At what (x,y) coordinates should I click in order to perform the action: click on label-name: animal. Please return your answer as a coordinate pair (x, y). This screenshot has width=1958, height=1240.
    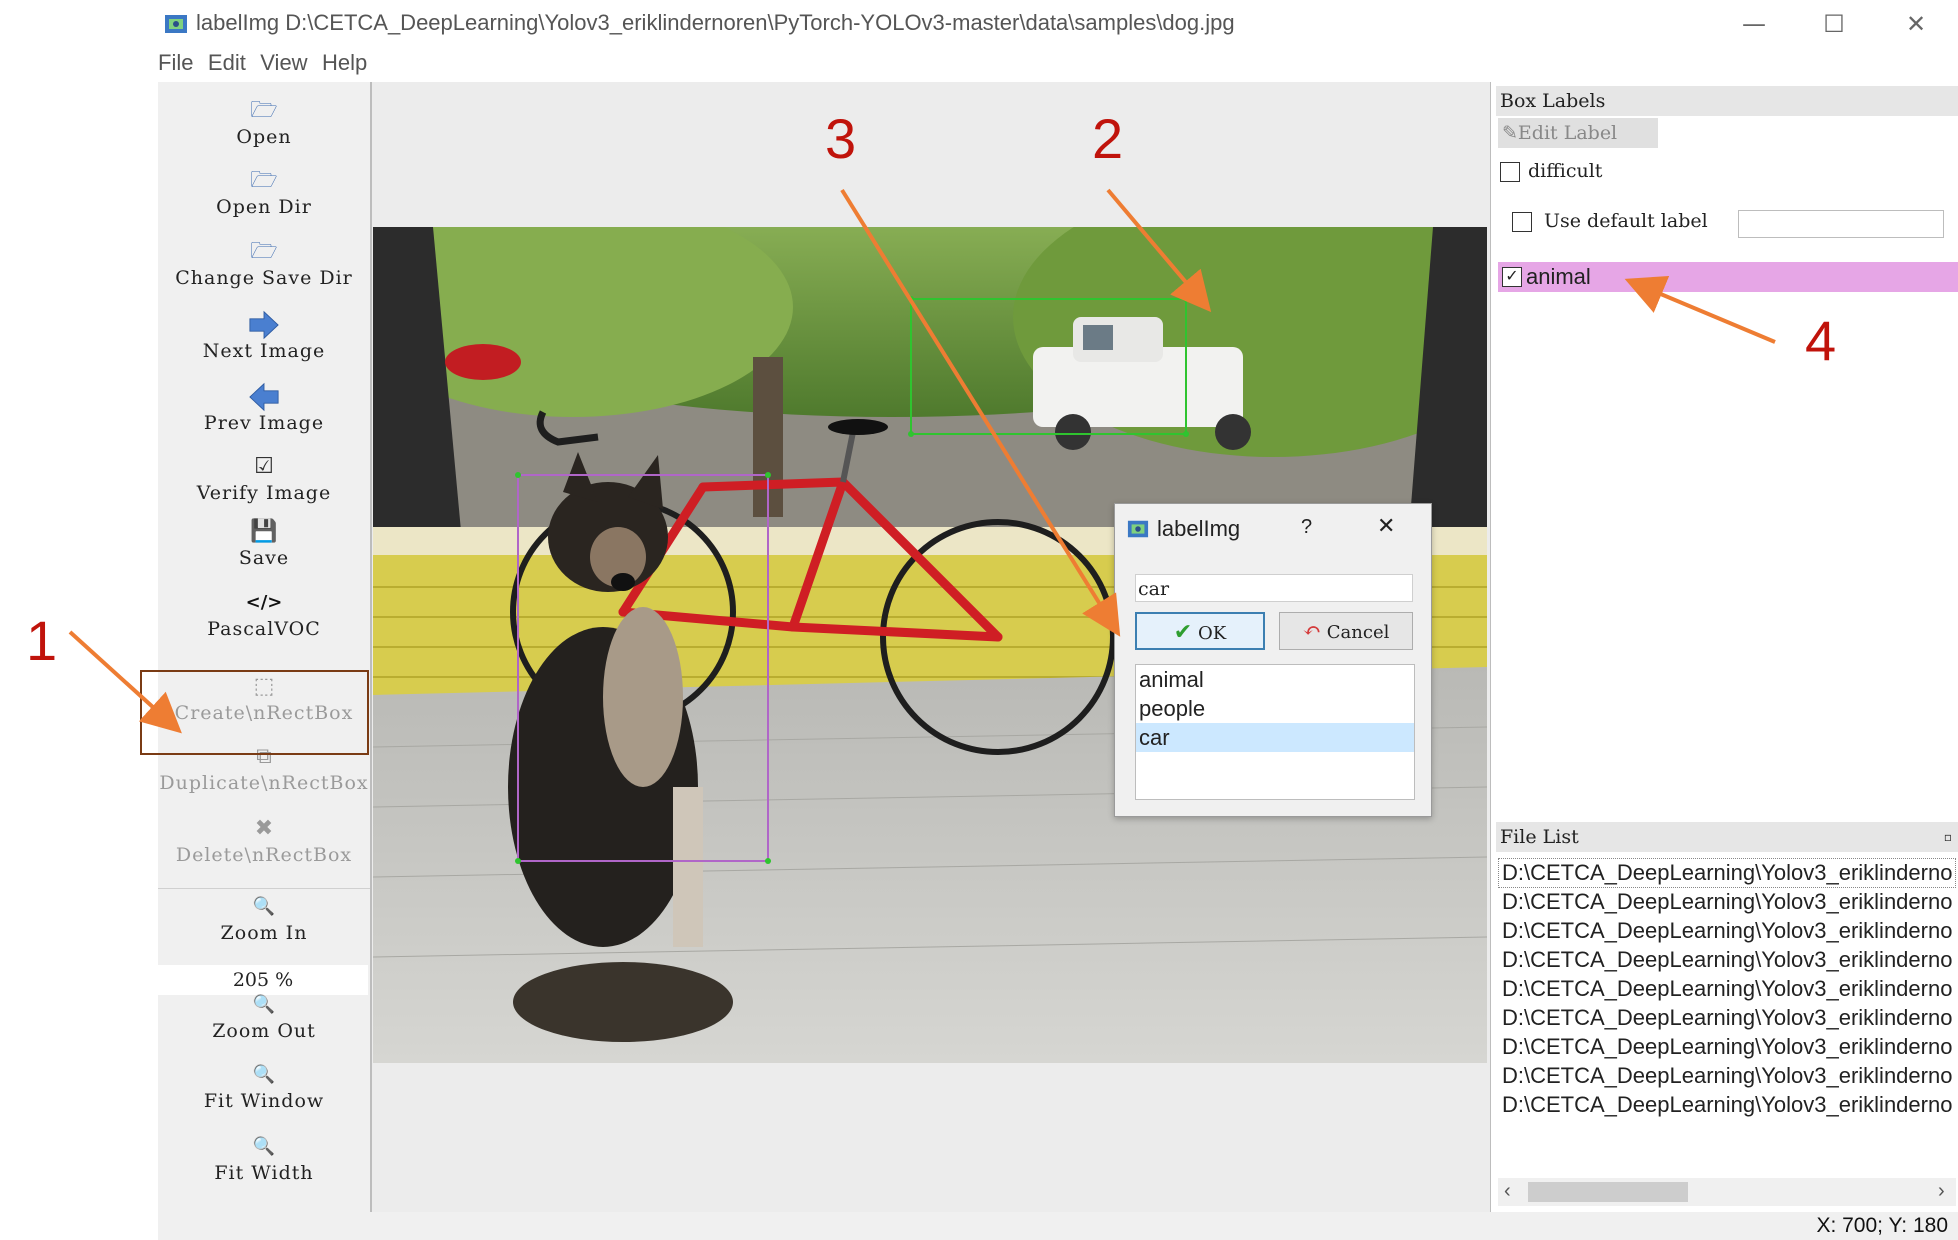
    Looking at the image, I should click on (1558, 276).